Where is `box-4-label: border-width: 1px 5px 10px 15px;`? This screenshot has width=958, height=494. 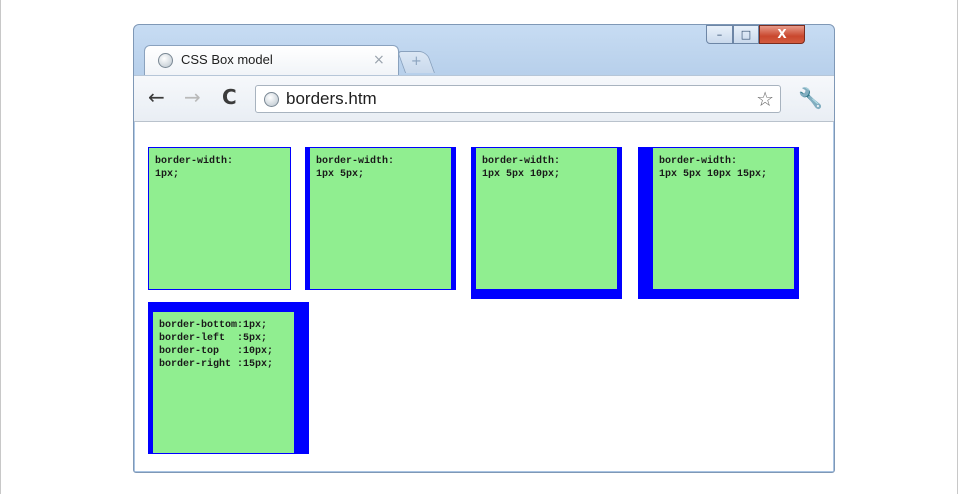
box-4-label: border-width: 1px 5px 10px 15px; is located at coordinates (713, 168).